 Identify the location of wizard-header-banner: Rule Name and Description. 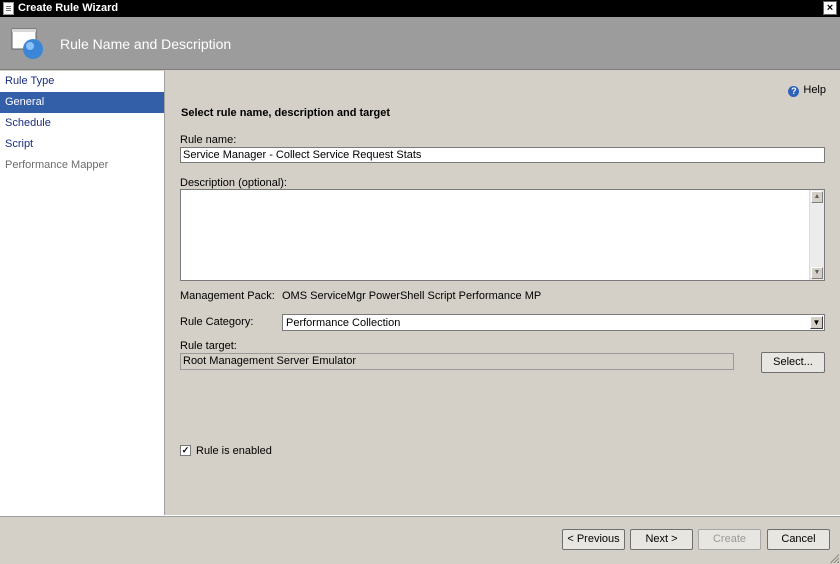
(420, 43).